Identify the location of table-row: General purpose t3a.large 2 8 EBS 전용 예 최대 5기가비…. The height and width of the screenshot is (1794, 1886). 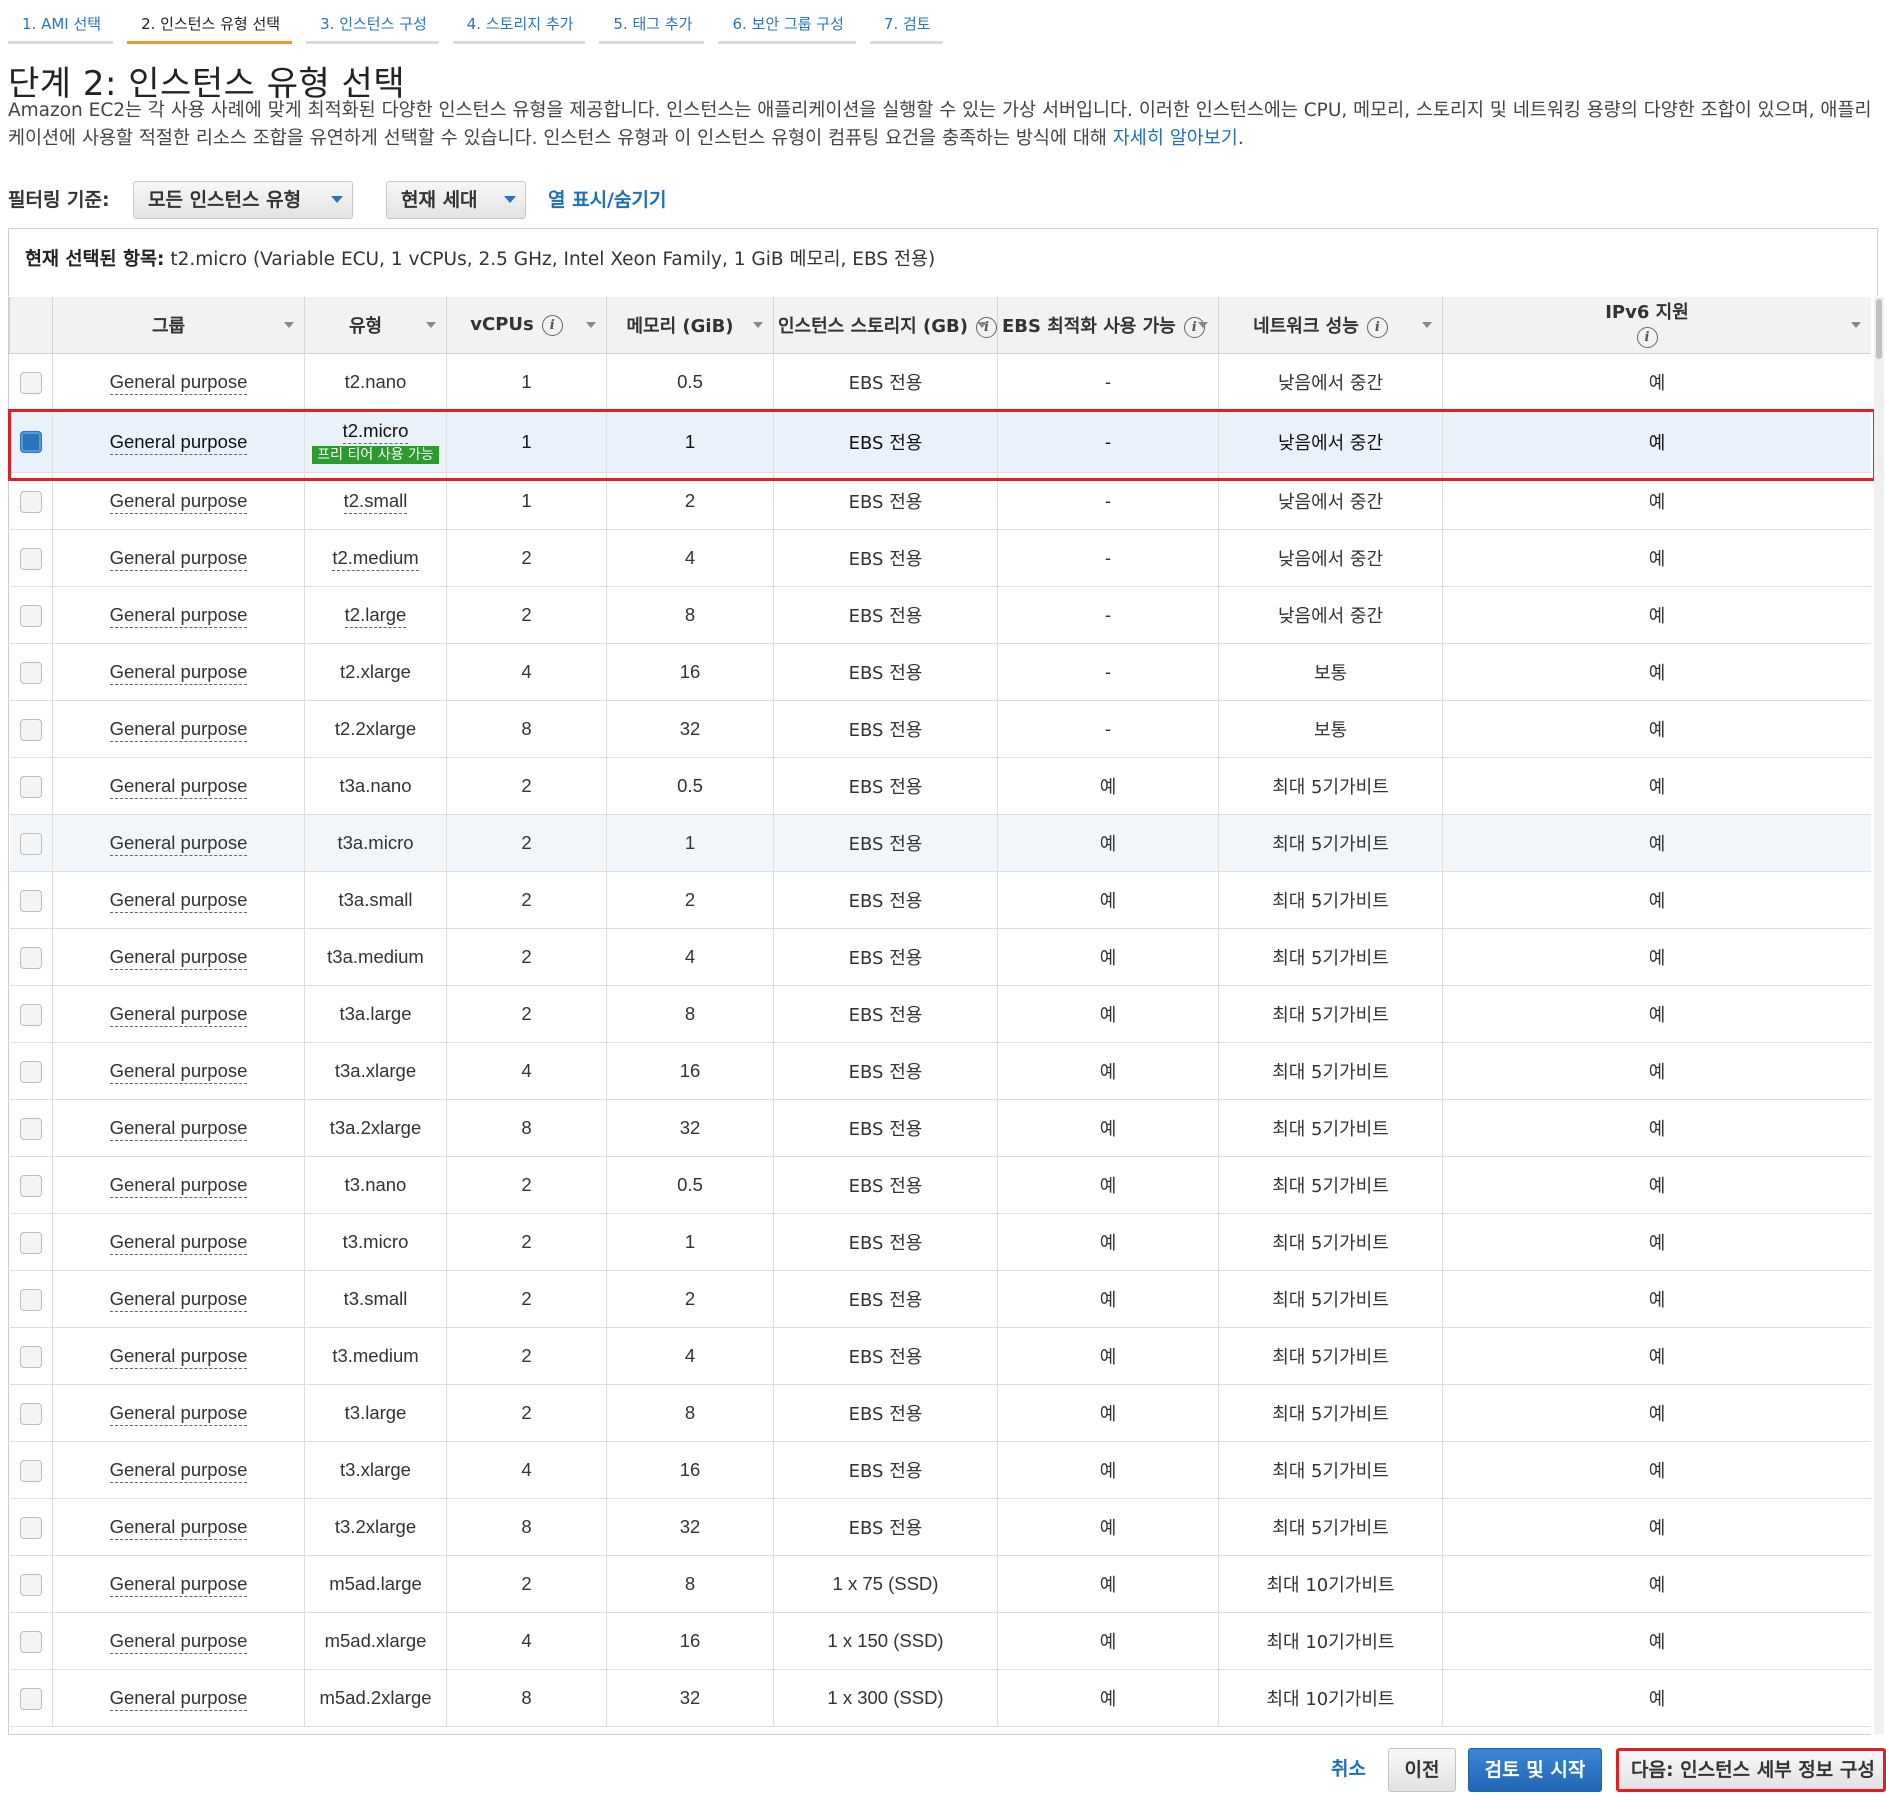
(940, 1014).